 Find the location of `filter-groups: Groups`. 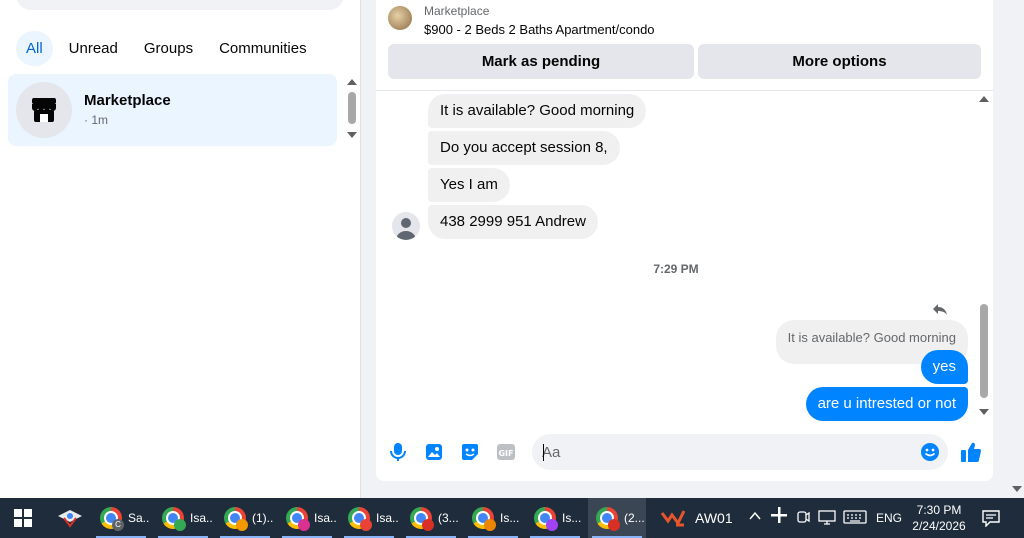

filter-groups: Groups is located at coordinates (168, 48).